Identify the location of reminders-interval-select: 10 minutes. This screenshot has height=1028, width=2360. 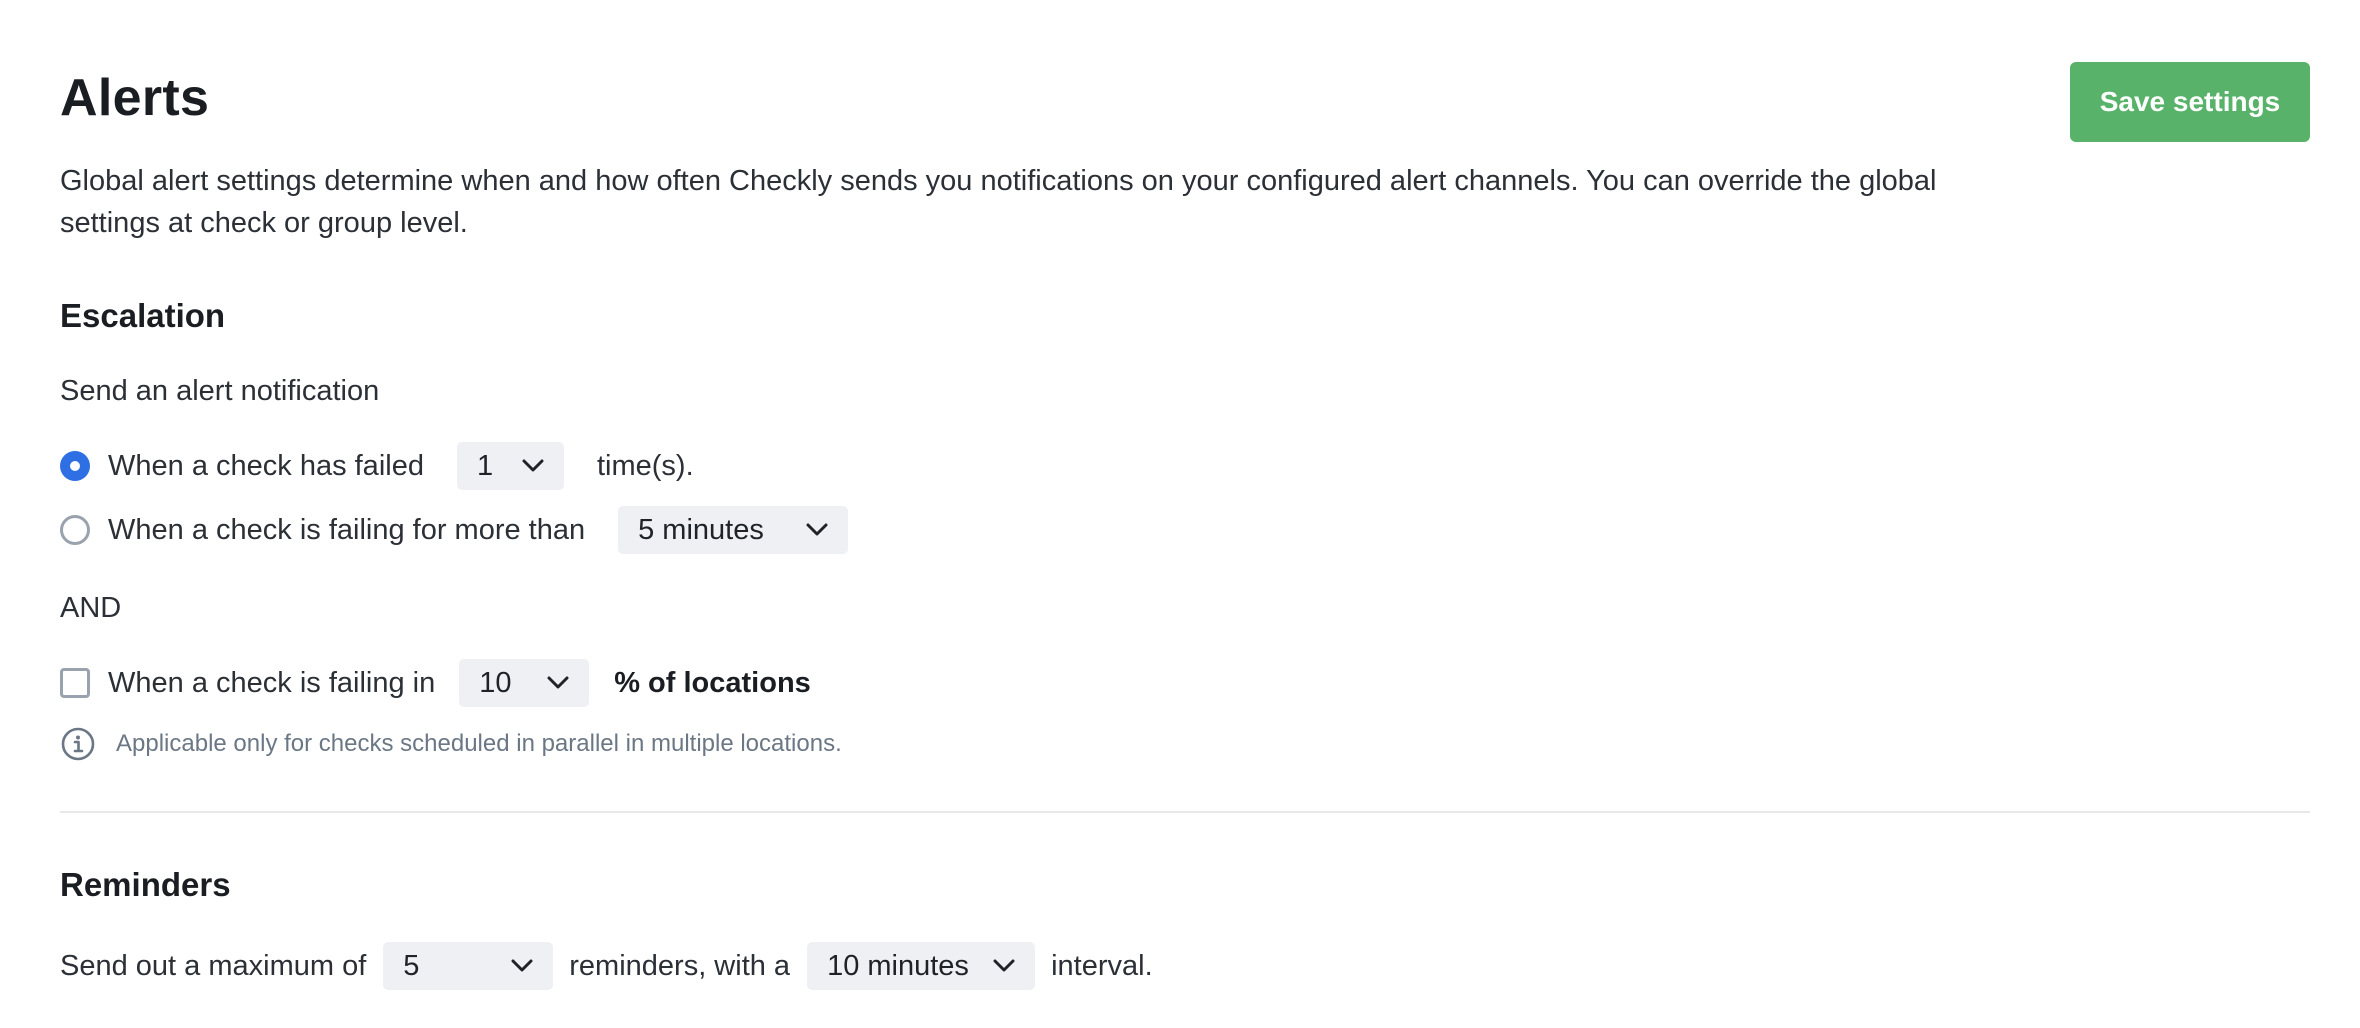
(921, 966).